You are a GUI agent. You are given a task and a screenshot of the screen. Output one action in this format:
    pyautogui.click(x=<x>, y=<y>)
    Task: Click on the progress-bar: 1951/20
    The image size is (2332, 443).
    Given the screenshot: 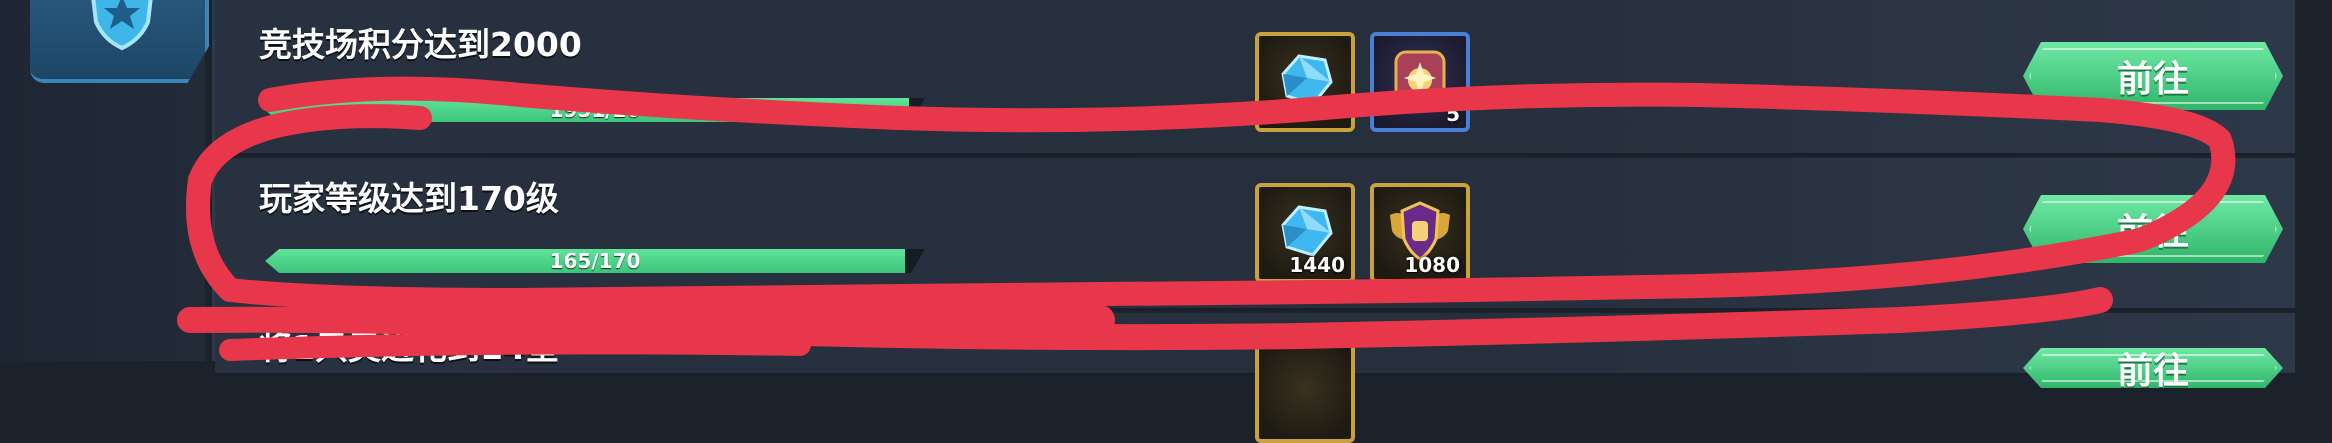 What is the action you would take?
    pyautogui.click(x=595, y=110)
    